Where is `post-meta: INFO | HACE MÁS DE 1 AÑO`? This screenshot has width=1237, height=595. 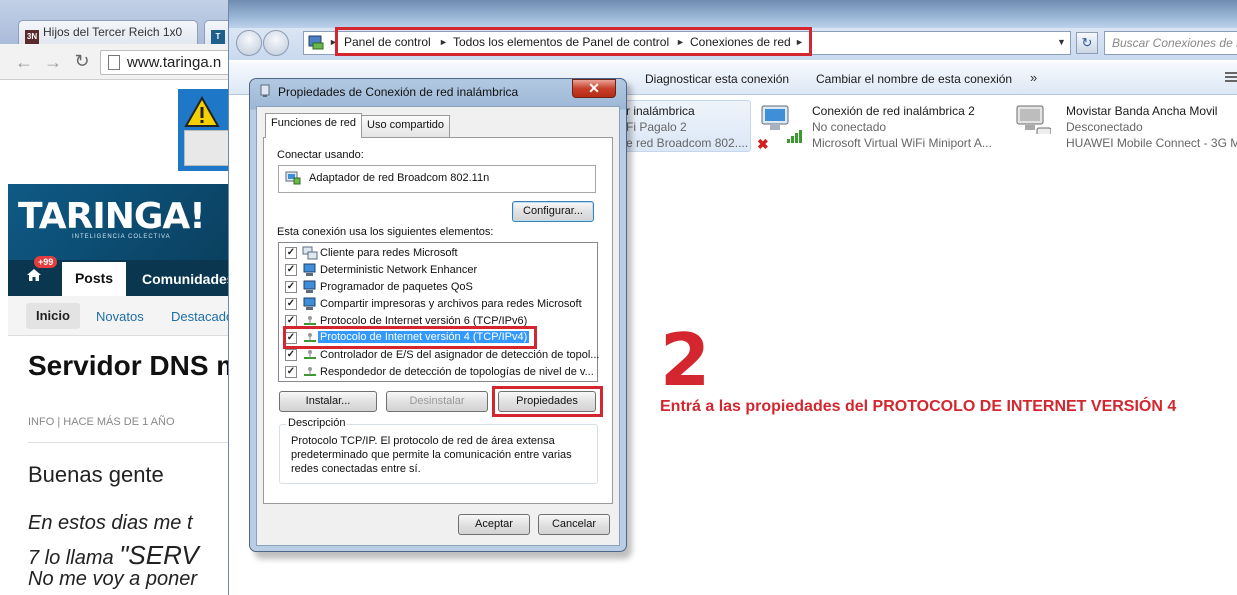 post-meta: INFO | HACE MÁS DE 1 AÑO is located at coordinates (101, 422).